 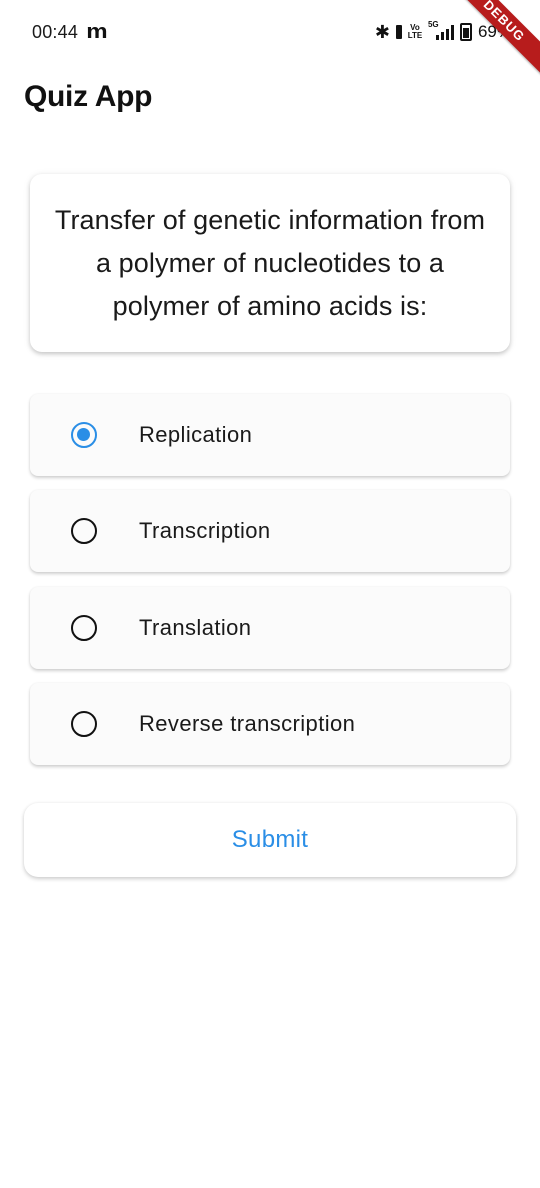 I want to click on bluetooth-icon: ✱, so click(x=382, y=31).